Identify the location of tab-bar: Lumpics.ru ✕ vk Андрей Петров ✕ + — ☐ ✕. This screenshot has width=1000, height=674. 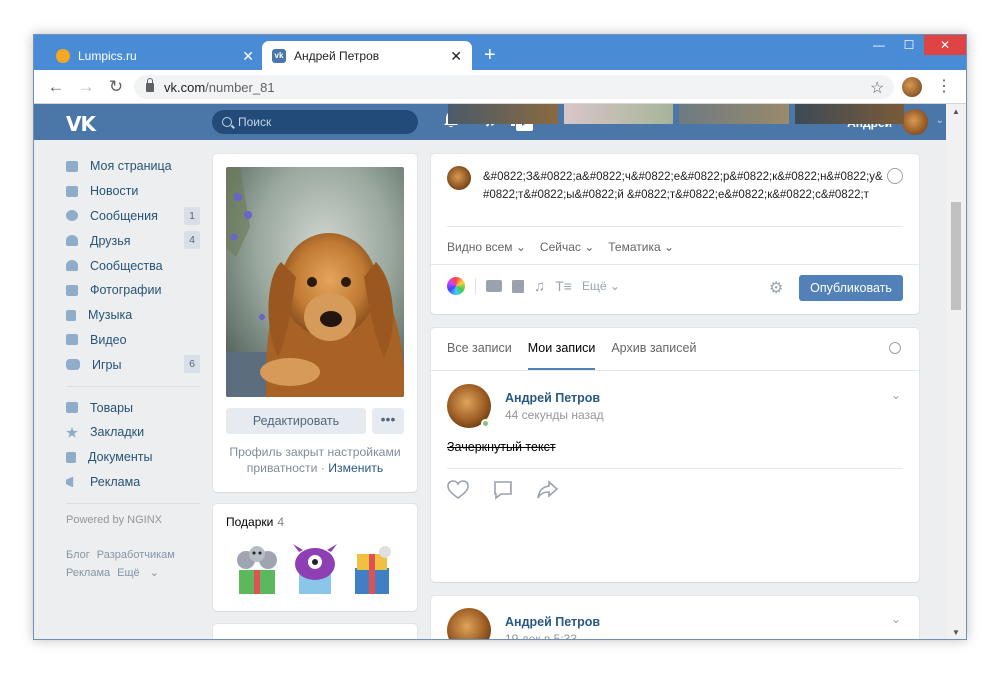
(500, 52).